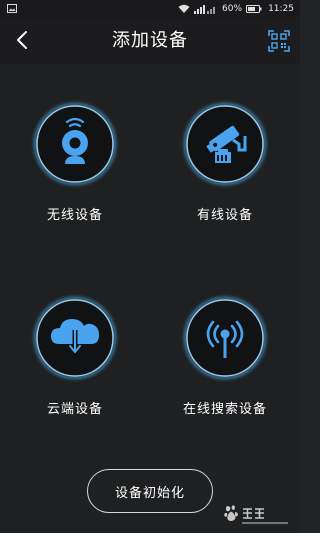 This screenshot has width=320, height=533. Describe the element at coordinates (224, 409) in the screenshot. I see `online-search-device-label: 在线搜索设备` at that location.